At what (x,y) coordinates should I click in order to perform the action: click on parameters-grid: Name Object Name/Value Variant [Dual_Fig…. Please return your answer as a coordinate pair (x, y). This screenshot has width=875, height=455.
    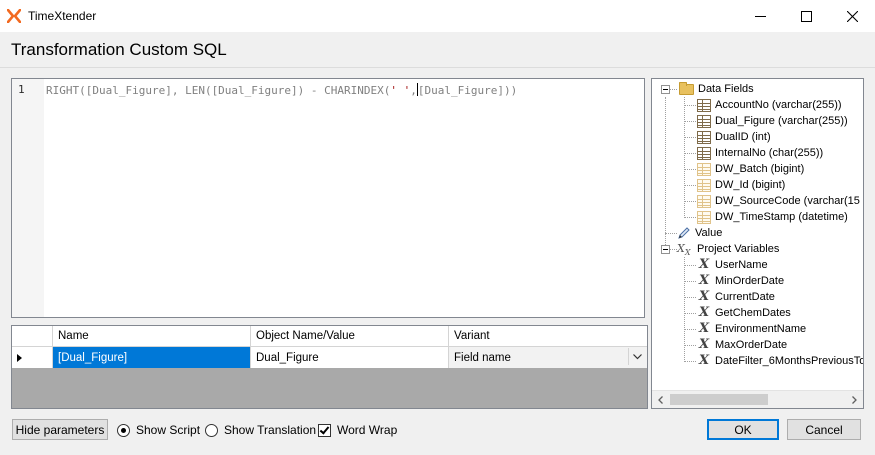
    Looking at the image, I should click on (329, 367).